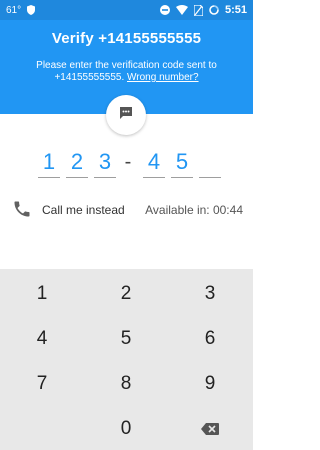 The width and height of the screenshot is (320, 450). Describe the element at coordinates (126, 428) in the screenshot. I see `key-0: 0` at that location.